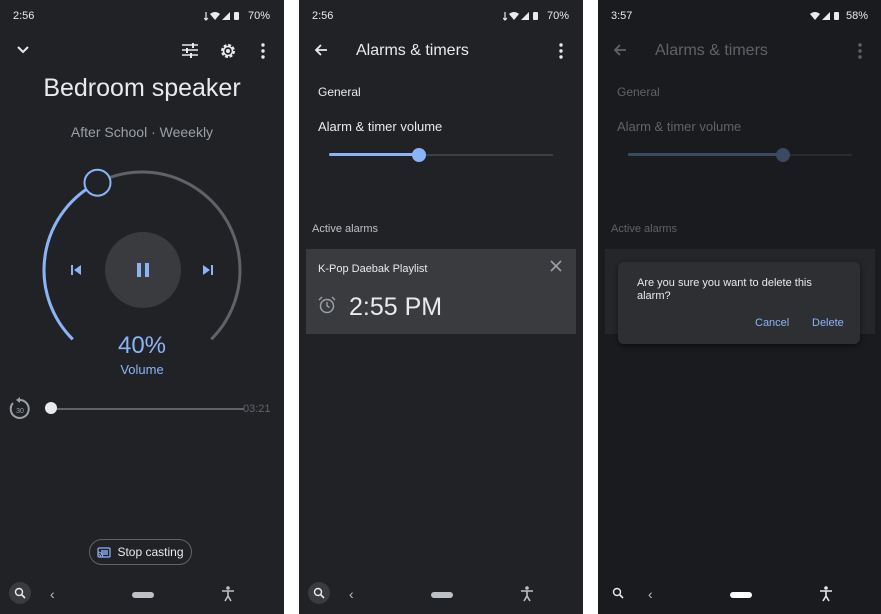 The image size is (881, 614). Describe the element at coordinates (772, 323) in the screenshot. I see `cancel-button: Cancel` at that location.